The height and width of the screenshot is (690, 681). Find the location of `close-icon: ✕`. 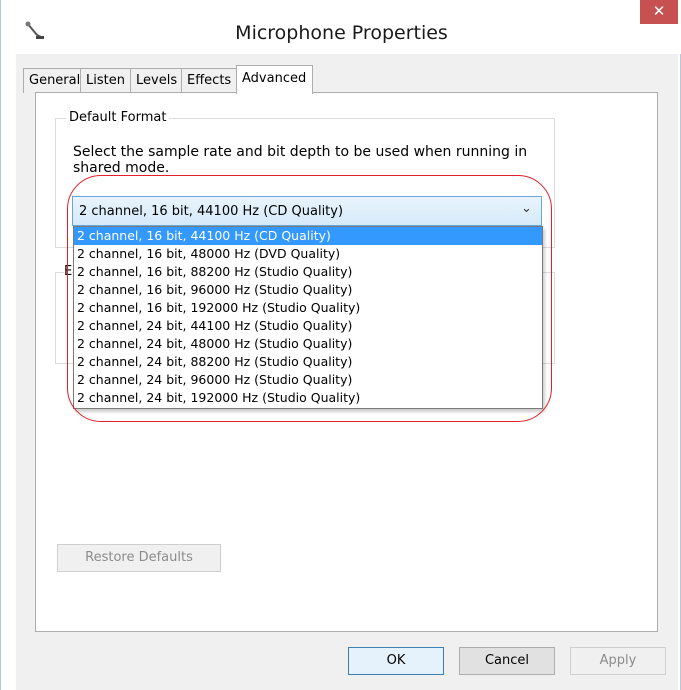

close-icon: ✕ is located at coordinates (659, 11).